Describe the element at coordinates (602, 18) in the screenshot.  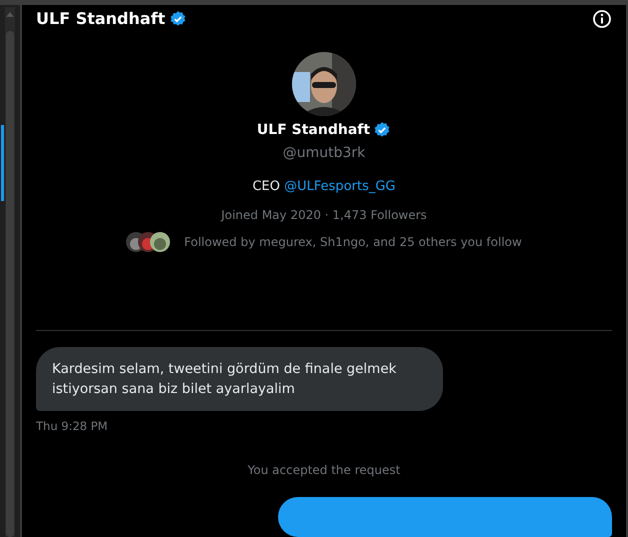
I see `info-icon` at that location.